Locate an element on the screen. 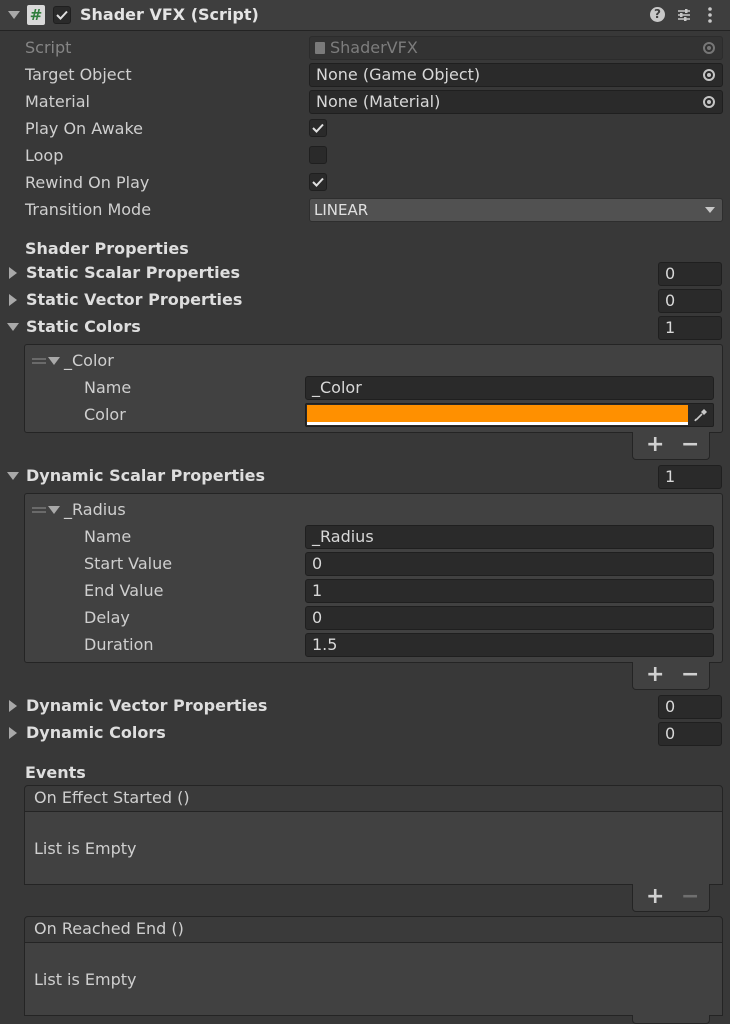 This screenshot has width=730, height=1024. eyedropper-icon is located at coordinates (701, 415).